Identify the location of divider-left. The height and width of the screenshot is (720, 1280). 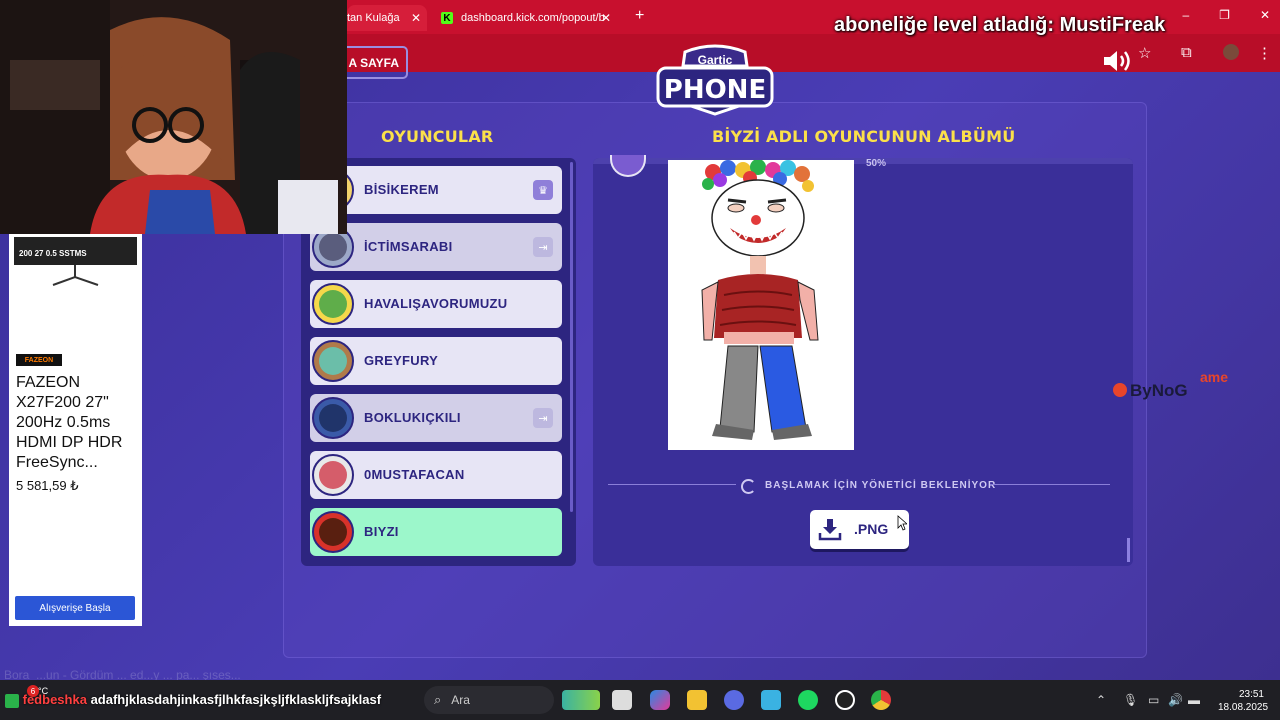
(672, 484).